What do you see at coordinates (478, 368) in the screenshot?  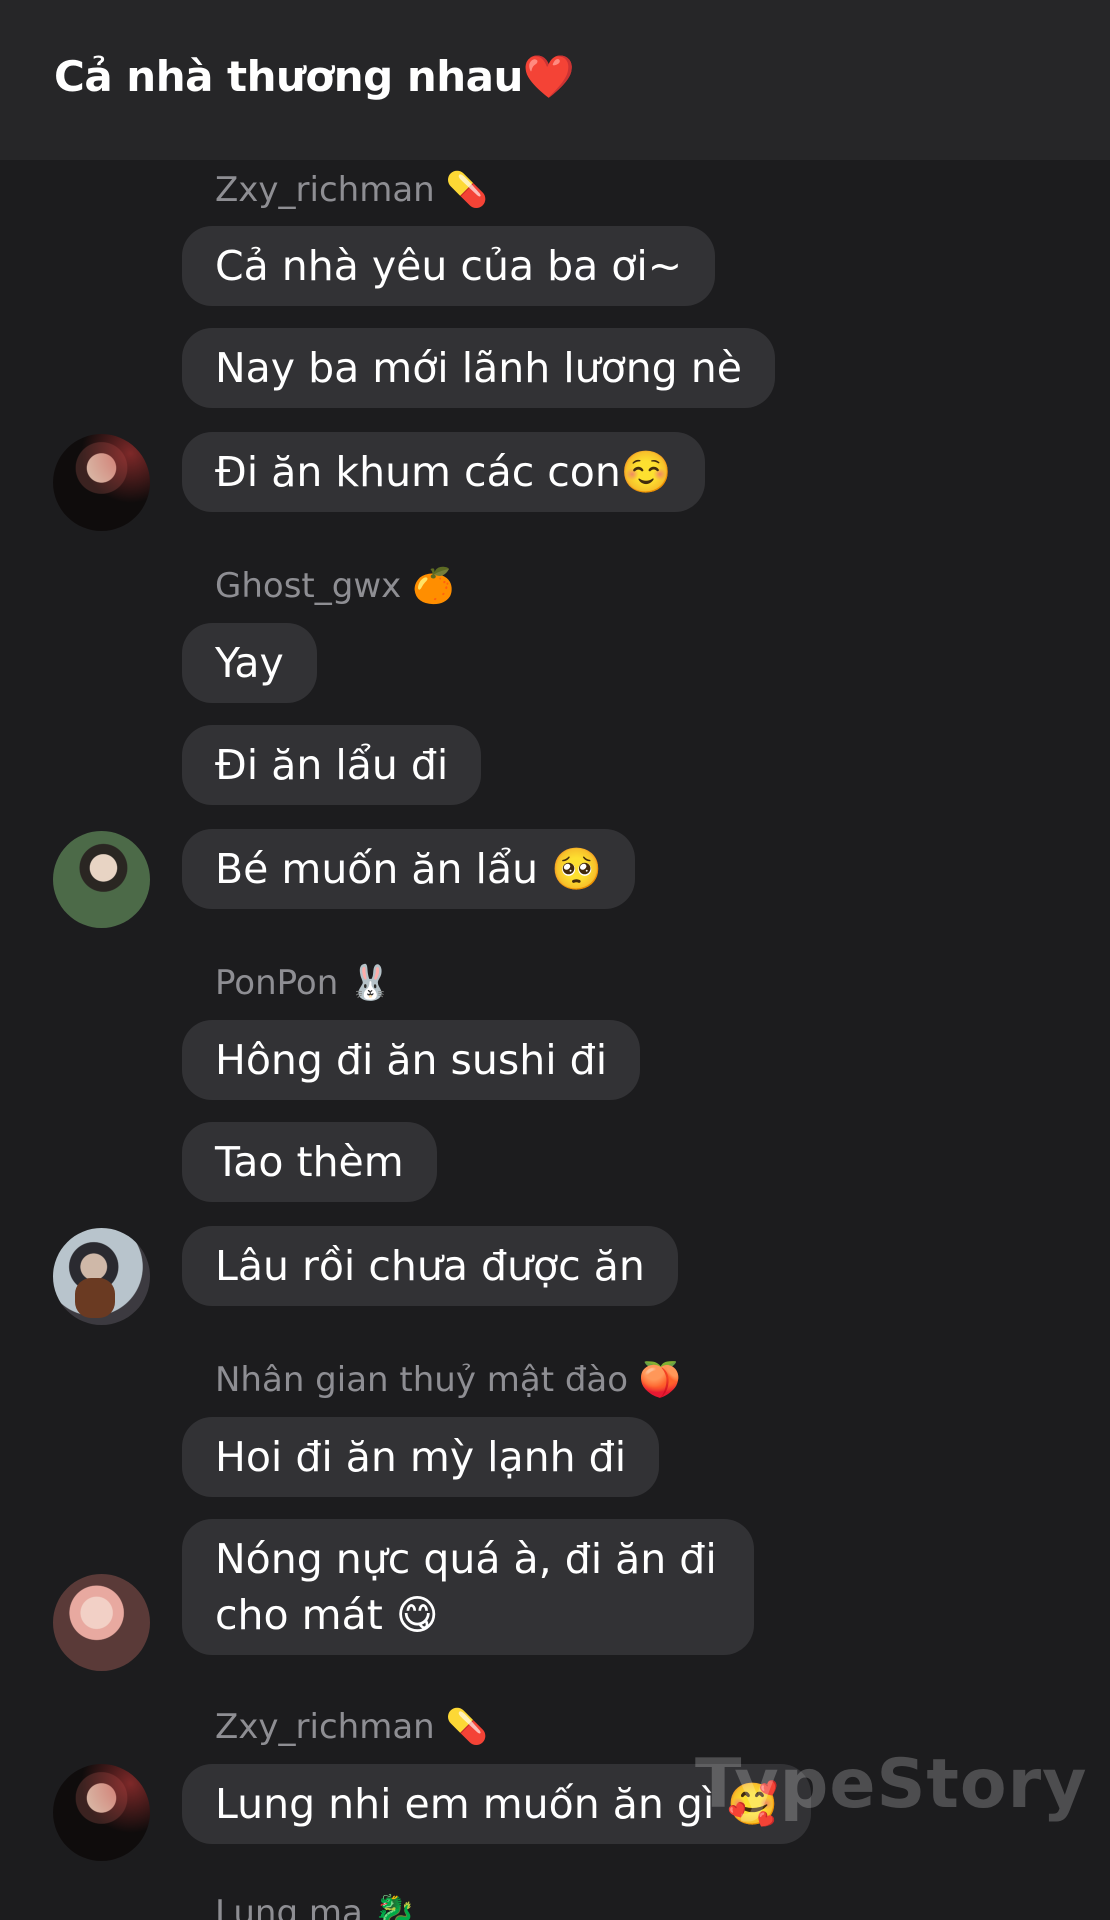 I see `message-bubble: Nay ba mới lãnh lương nè` at bounding box center [478, 368].